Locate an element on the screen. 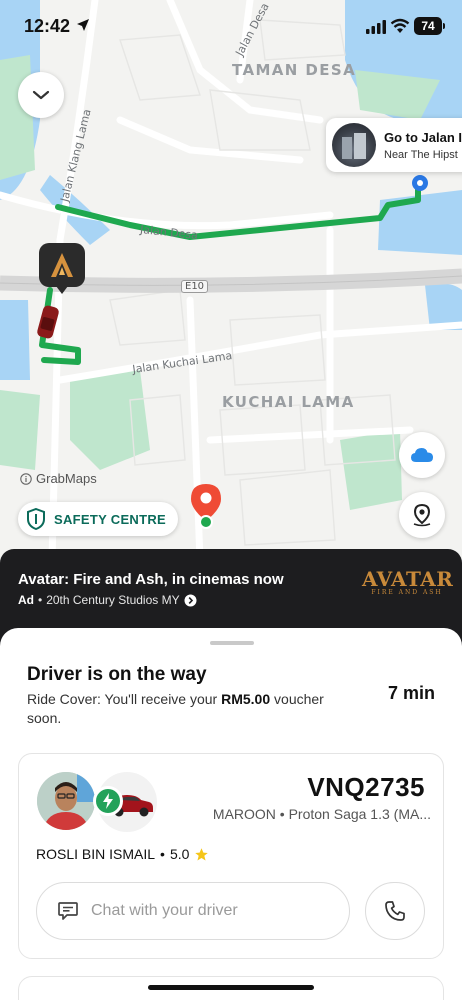 The width and height of the screenshot is (462, 1000). electric-badge is located at coordinates (108, 801).